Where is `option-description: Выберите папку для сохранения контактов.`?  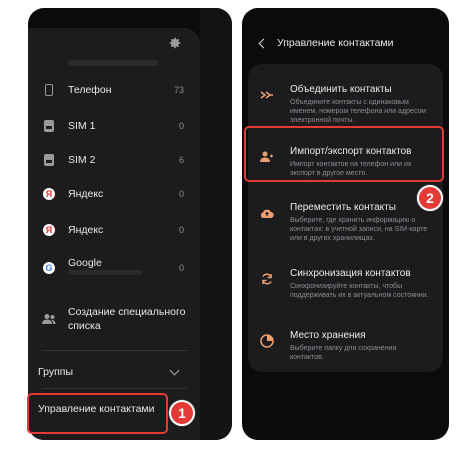 option-description: Выберите папку для сохранения контактов. is located at coordinates (343, 353).